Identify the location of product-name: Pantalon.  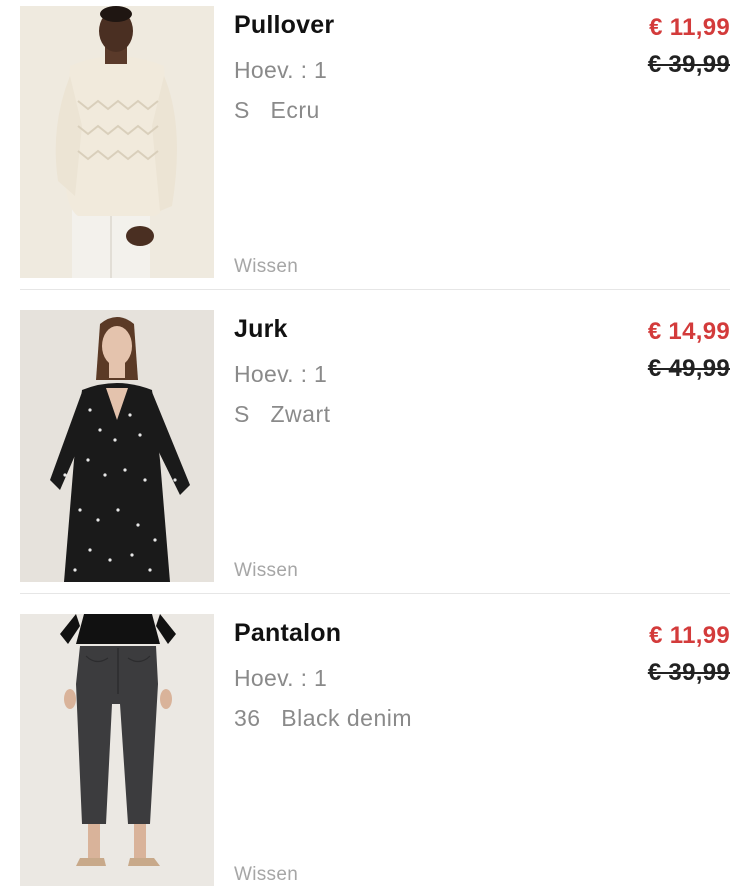
(287, 633).